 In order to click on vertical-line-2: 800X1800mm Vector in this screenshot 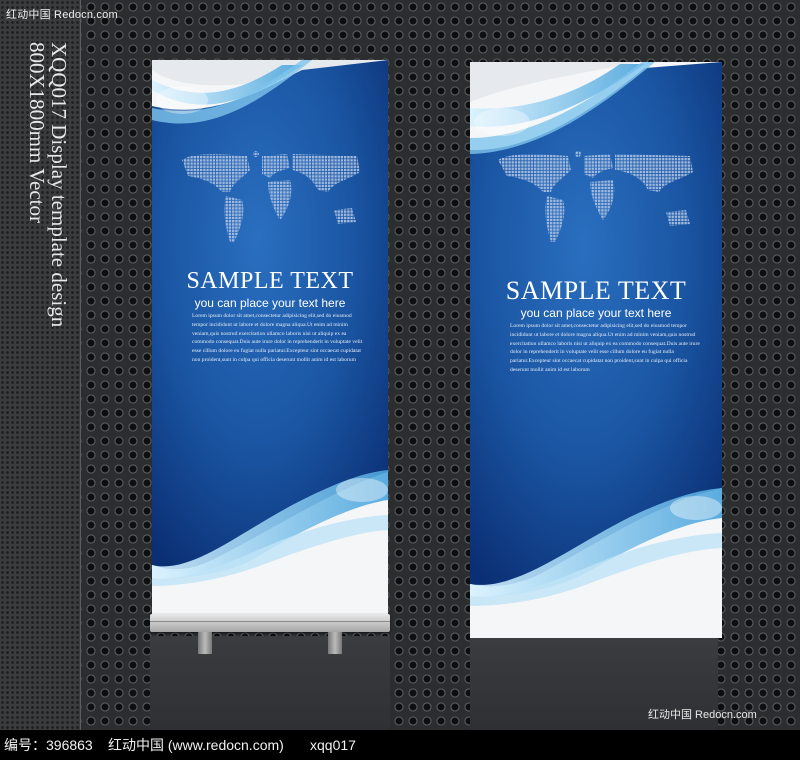, I will do `click(37, 133)`.